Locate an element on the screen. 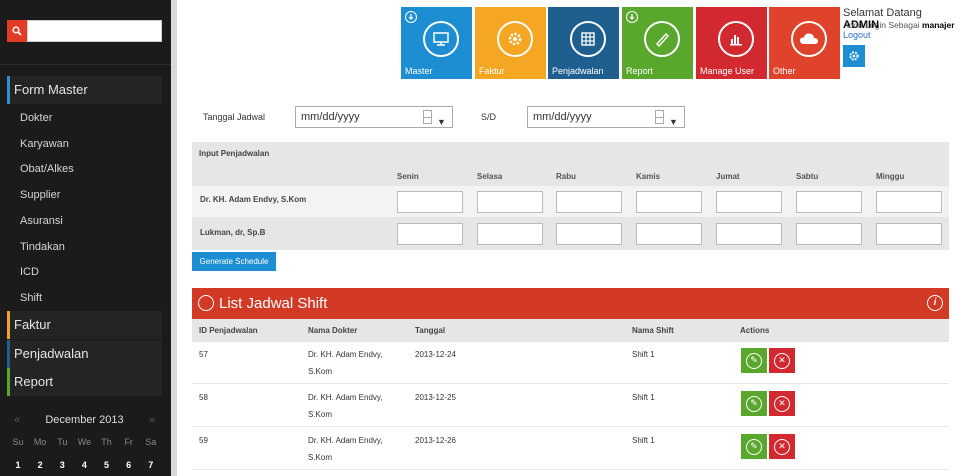  weekday: Fr is located at coordinates (128, 442).